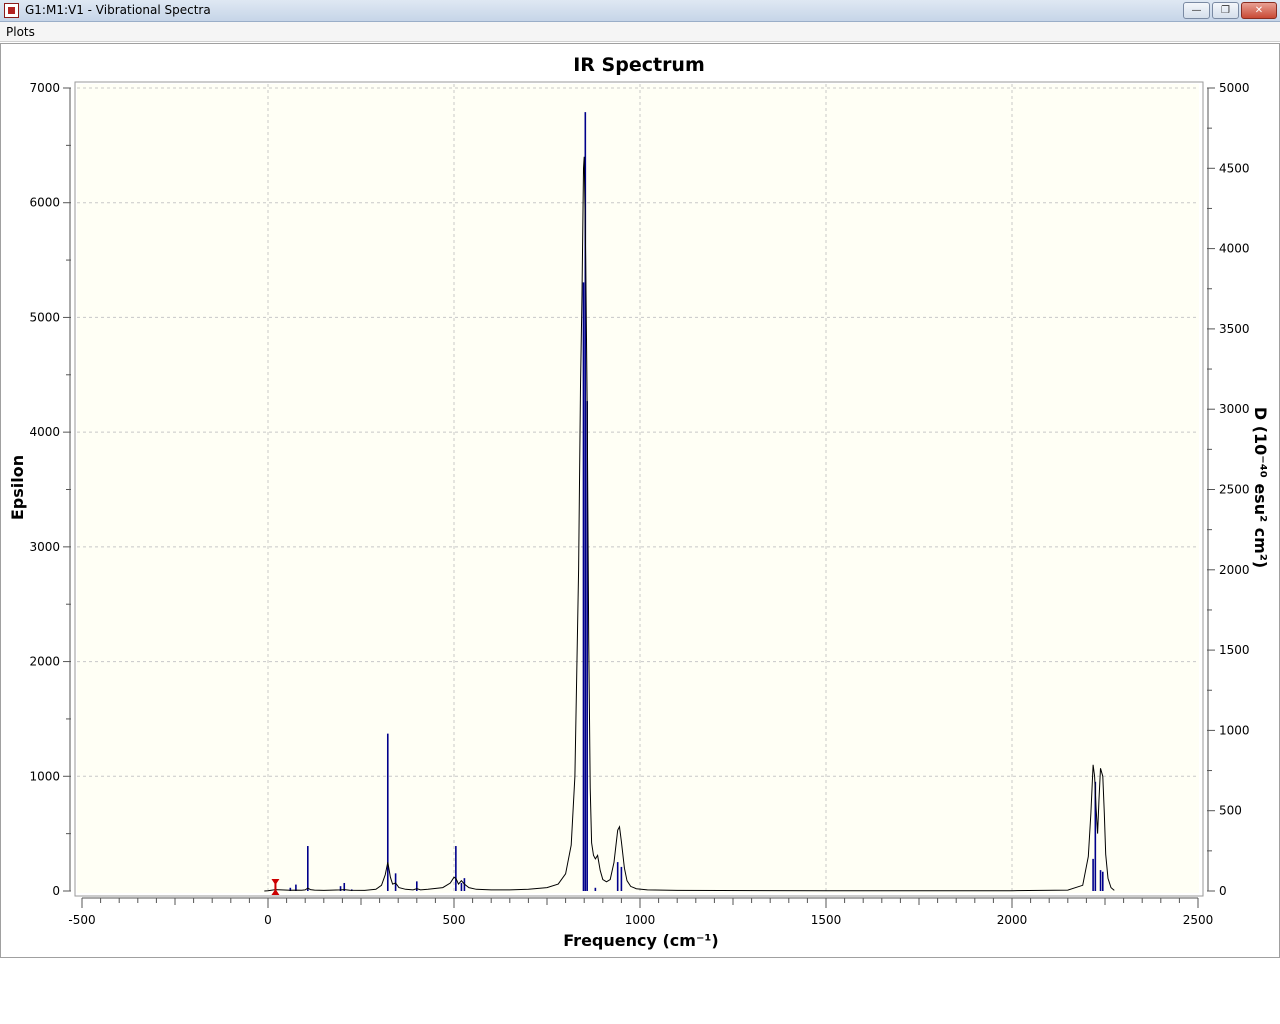 Image resolution: width=1280 pixels, height=1024 pixels. I want to click on y-tick-label-right: 0, so click(1223, 891).